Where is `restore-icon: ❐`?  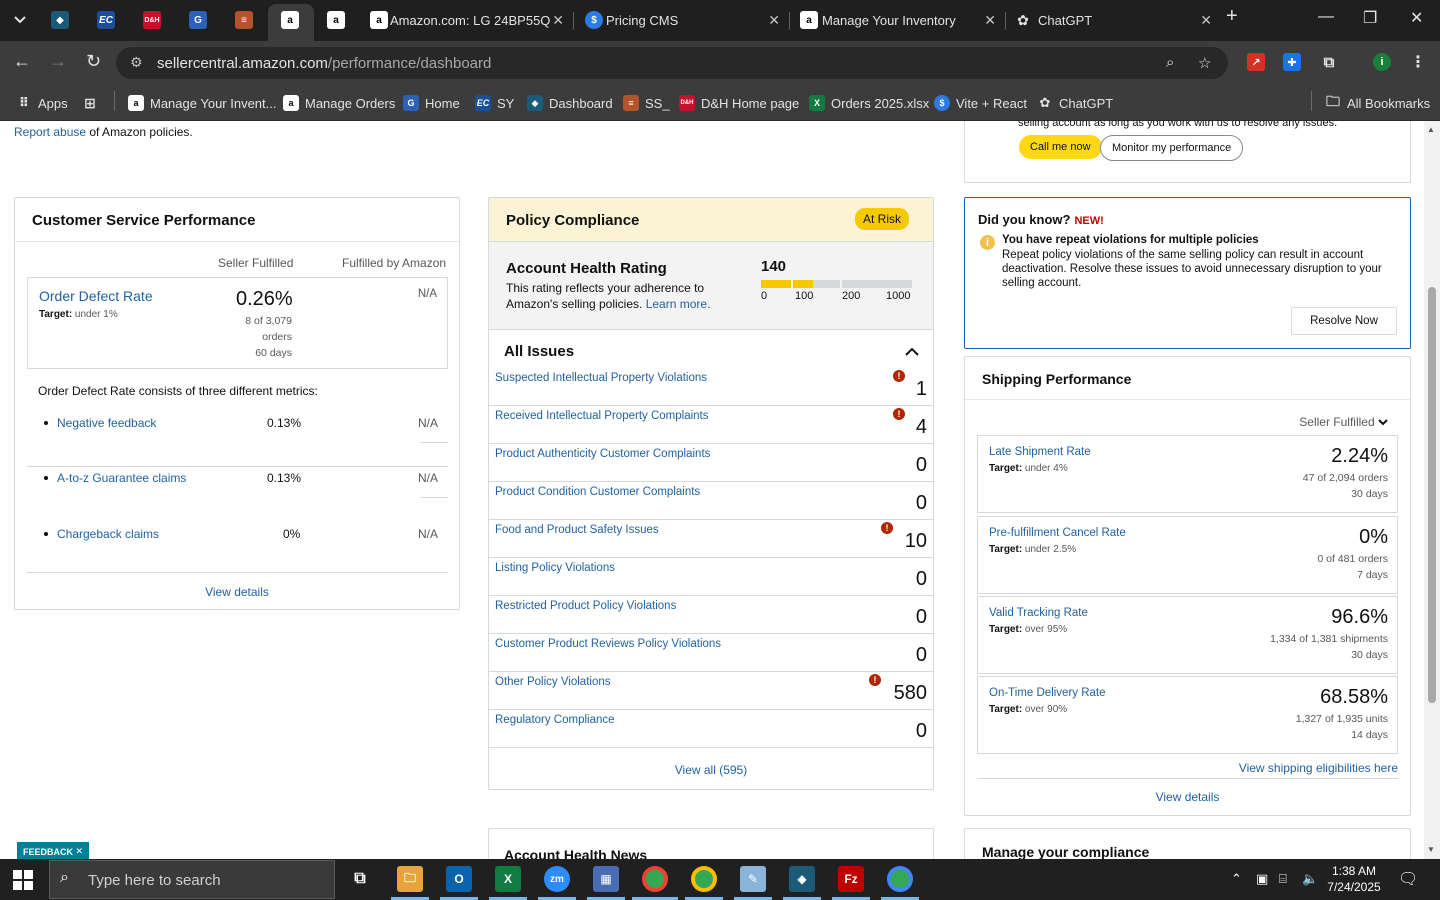 restore-icon: ❐ is located at coordinates (1370, 18).